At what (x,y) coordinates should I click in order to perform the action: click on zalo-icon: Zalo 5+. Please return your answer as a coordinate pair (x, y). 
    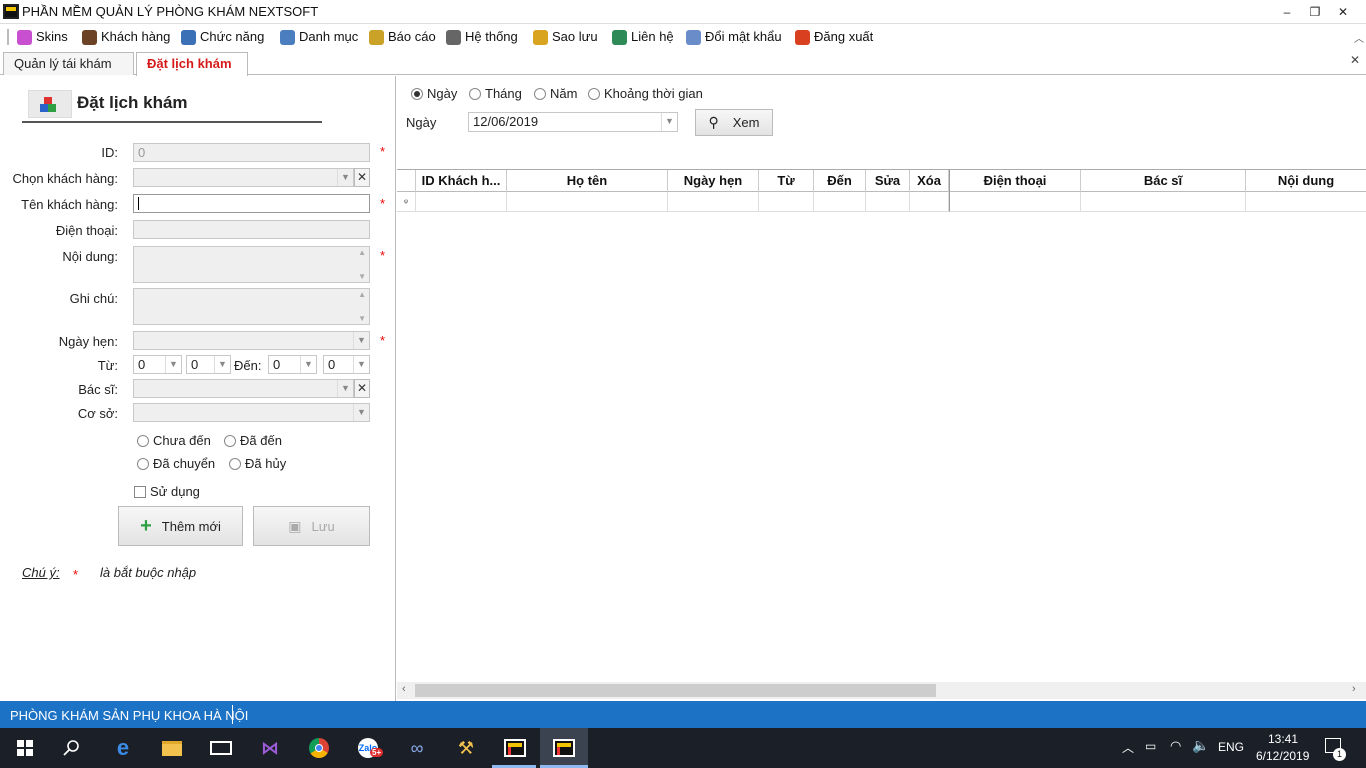
    Looking at the image, I should click on (368, 748).